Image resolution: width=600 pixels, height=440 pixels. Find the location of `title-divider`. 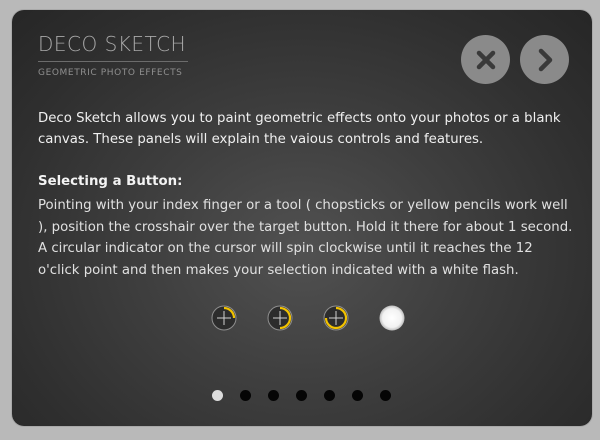

title-divider is located at coordinates (113, 61).